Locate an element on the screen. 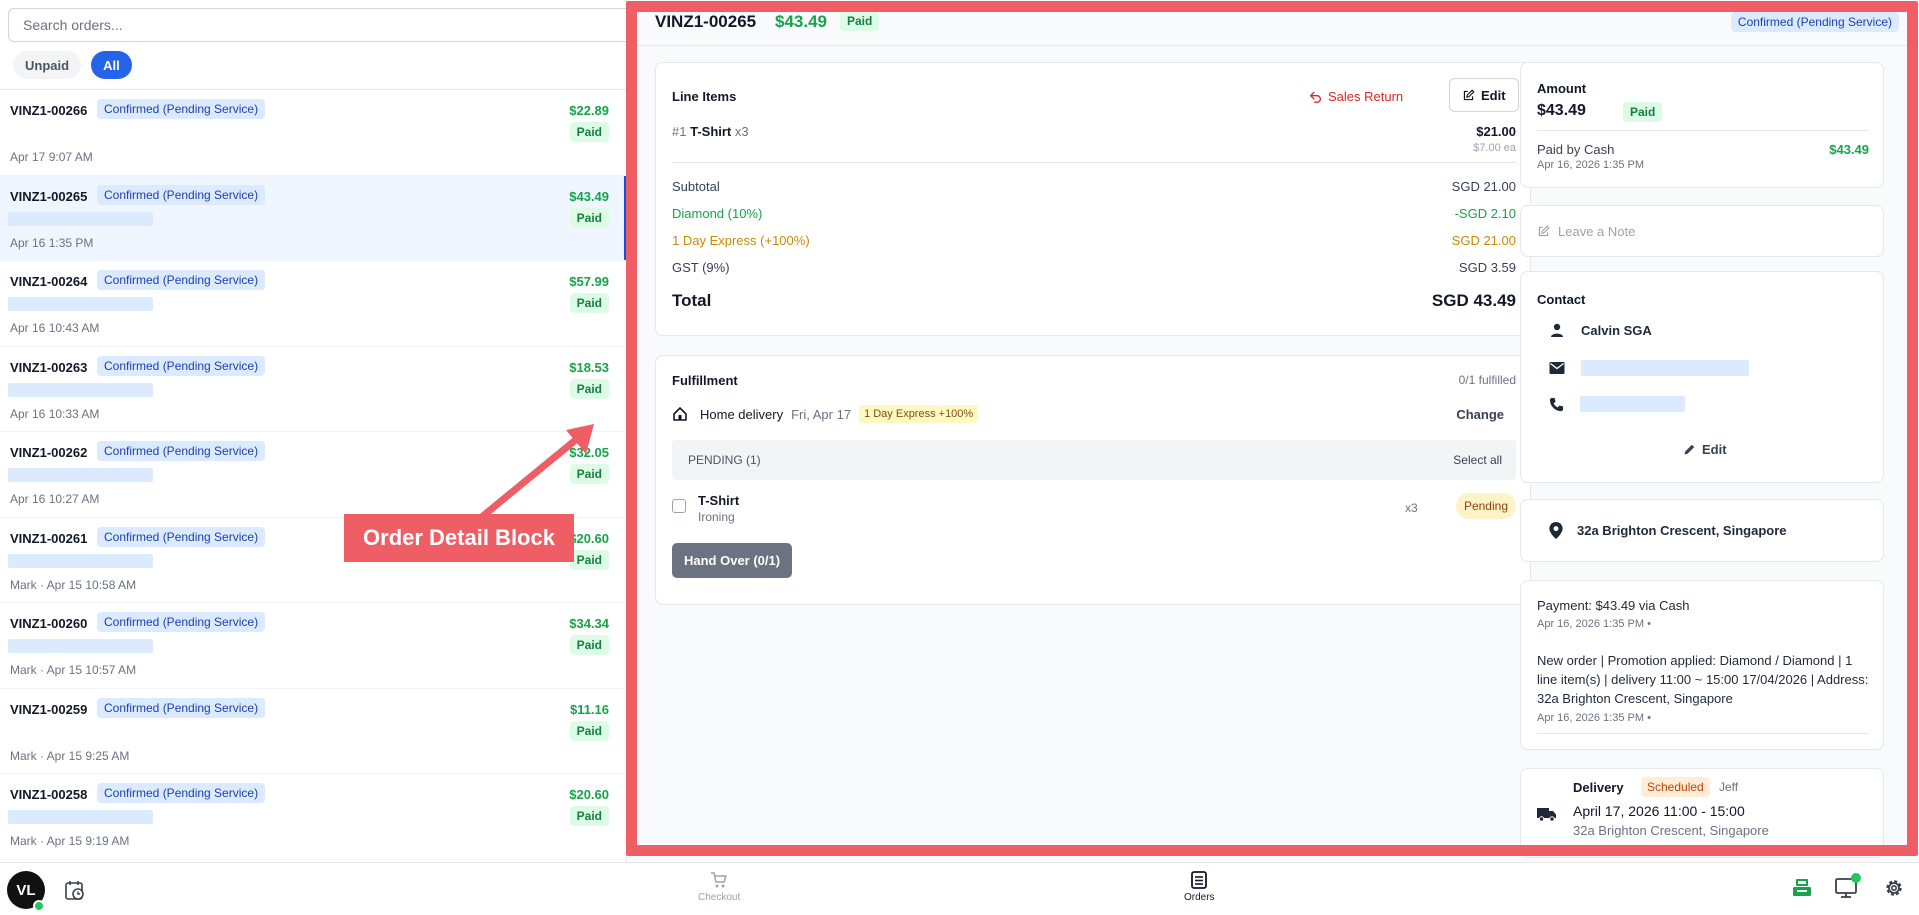 The width and height of the screenshot is (1919, 915). edit-label: Edit is located at coordinates (1493, 95).